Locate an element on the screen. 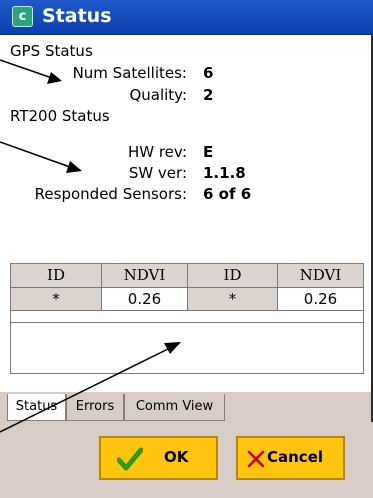 This screenshot has height=498, width=373. num-satellites-value: 6 is located at coordinates (208, 73).